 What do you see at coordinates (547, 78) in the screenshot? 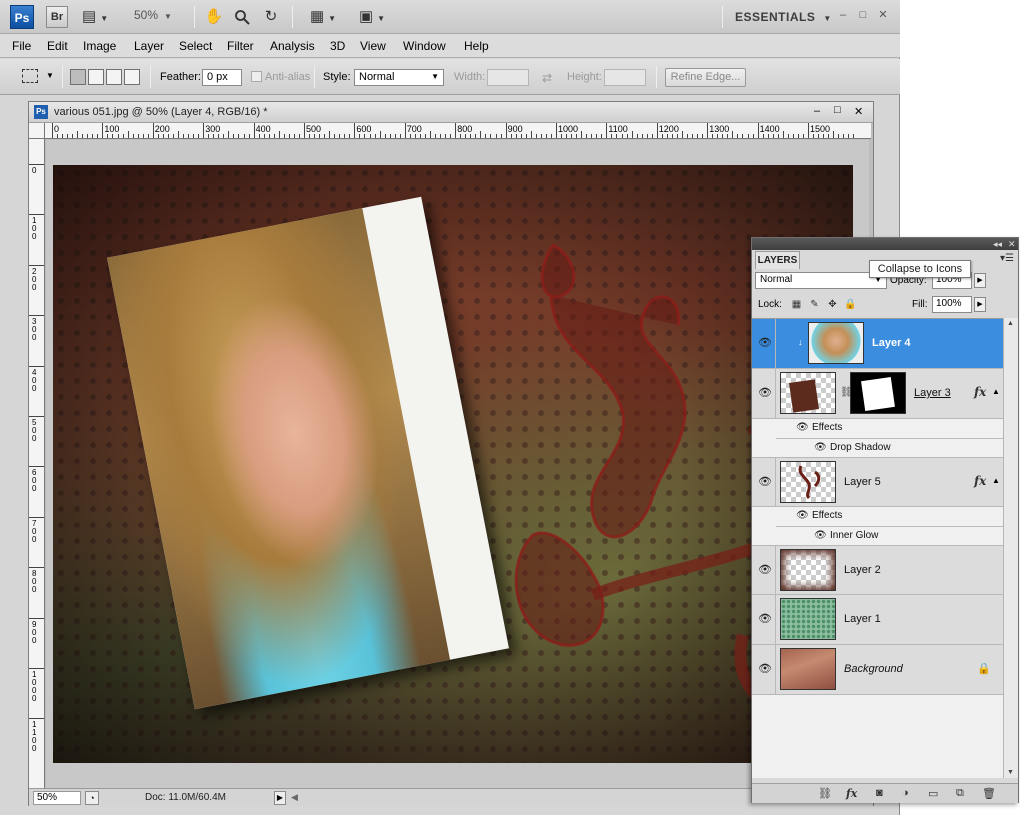
I see `swap-icon: ⇄` at bounding box center [547, 78].